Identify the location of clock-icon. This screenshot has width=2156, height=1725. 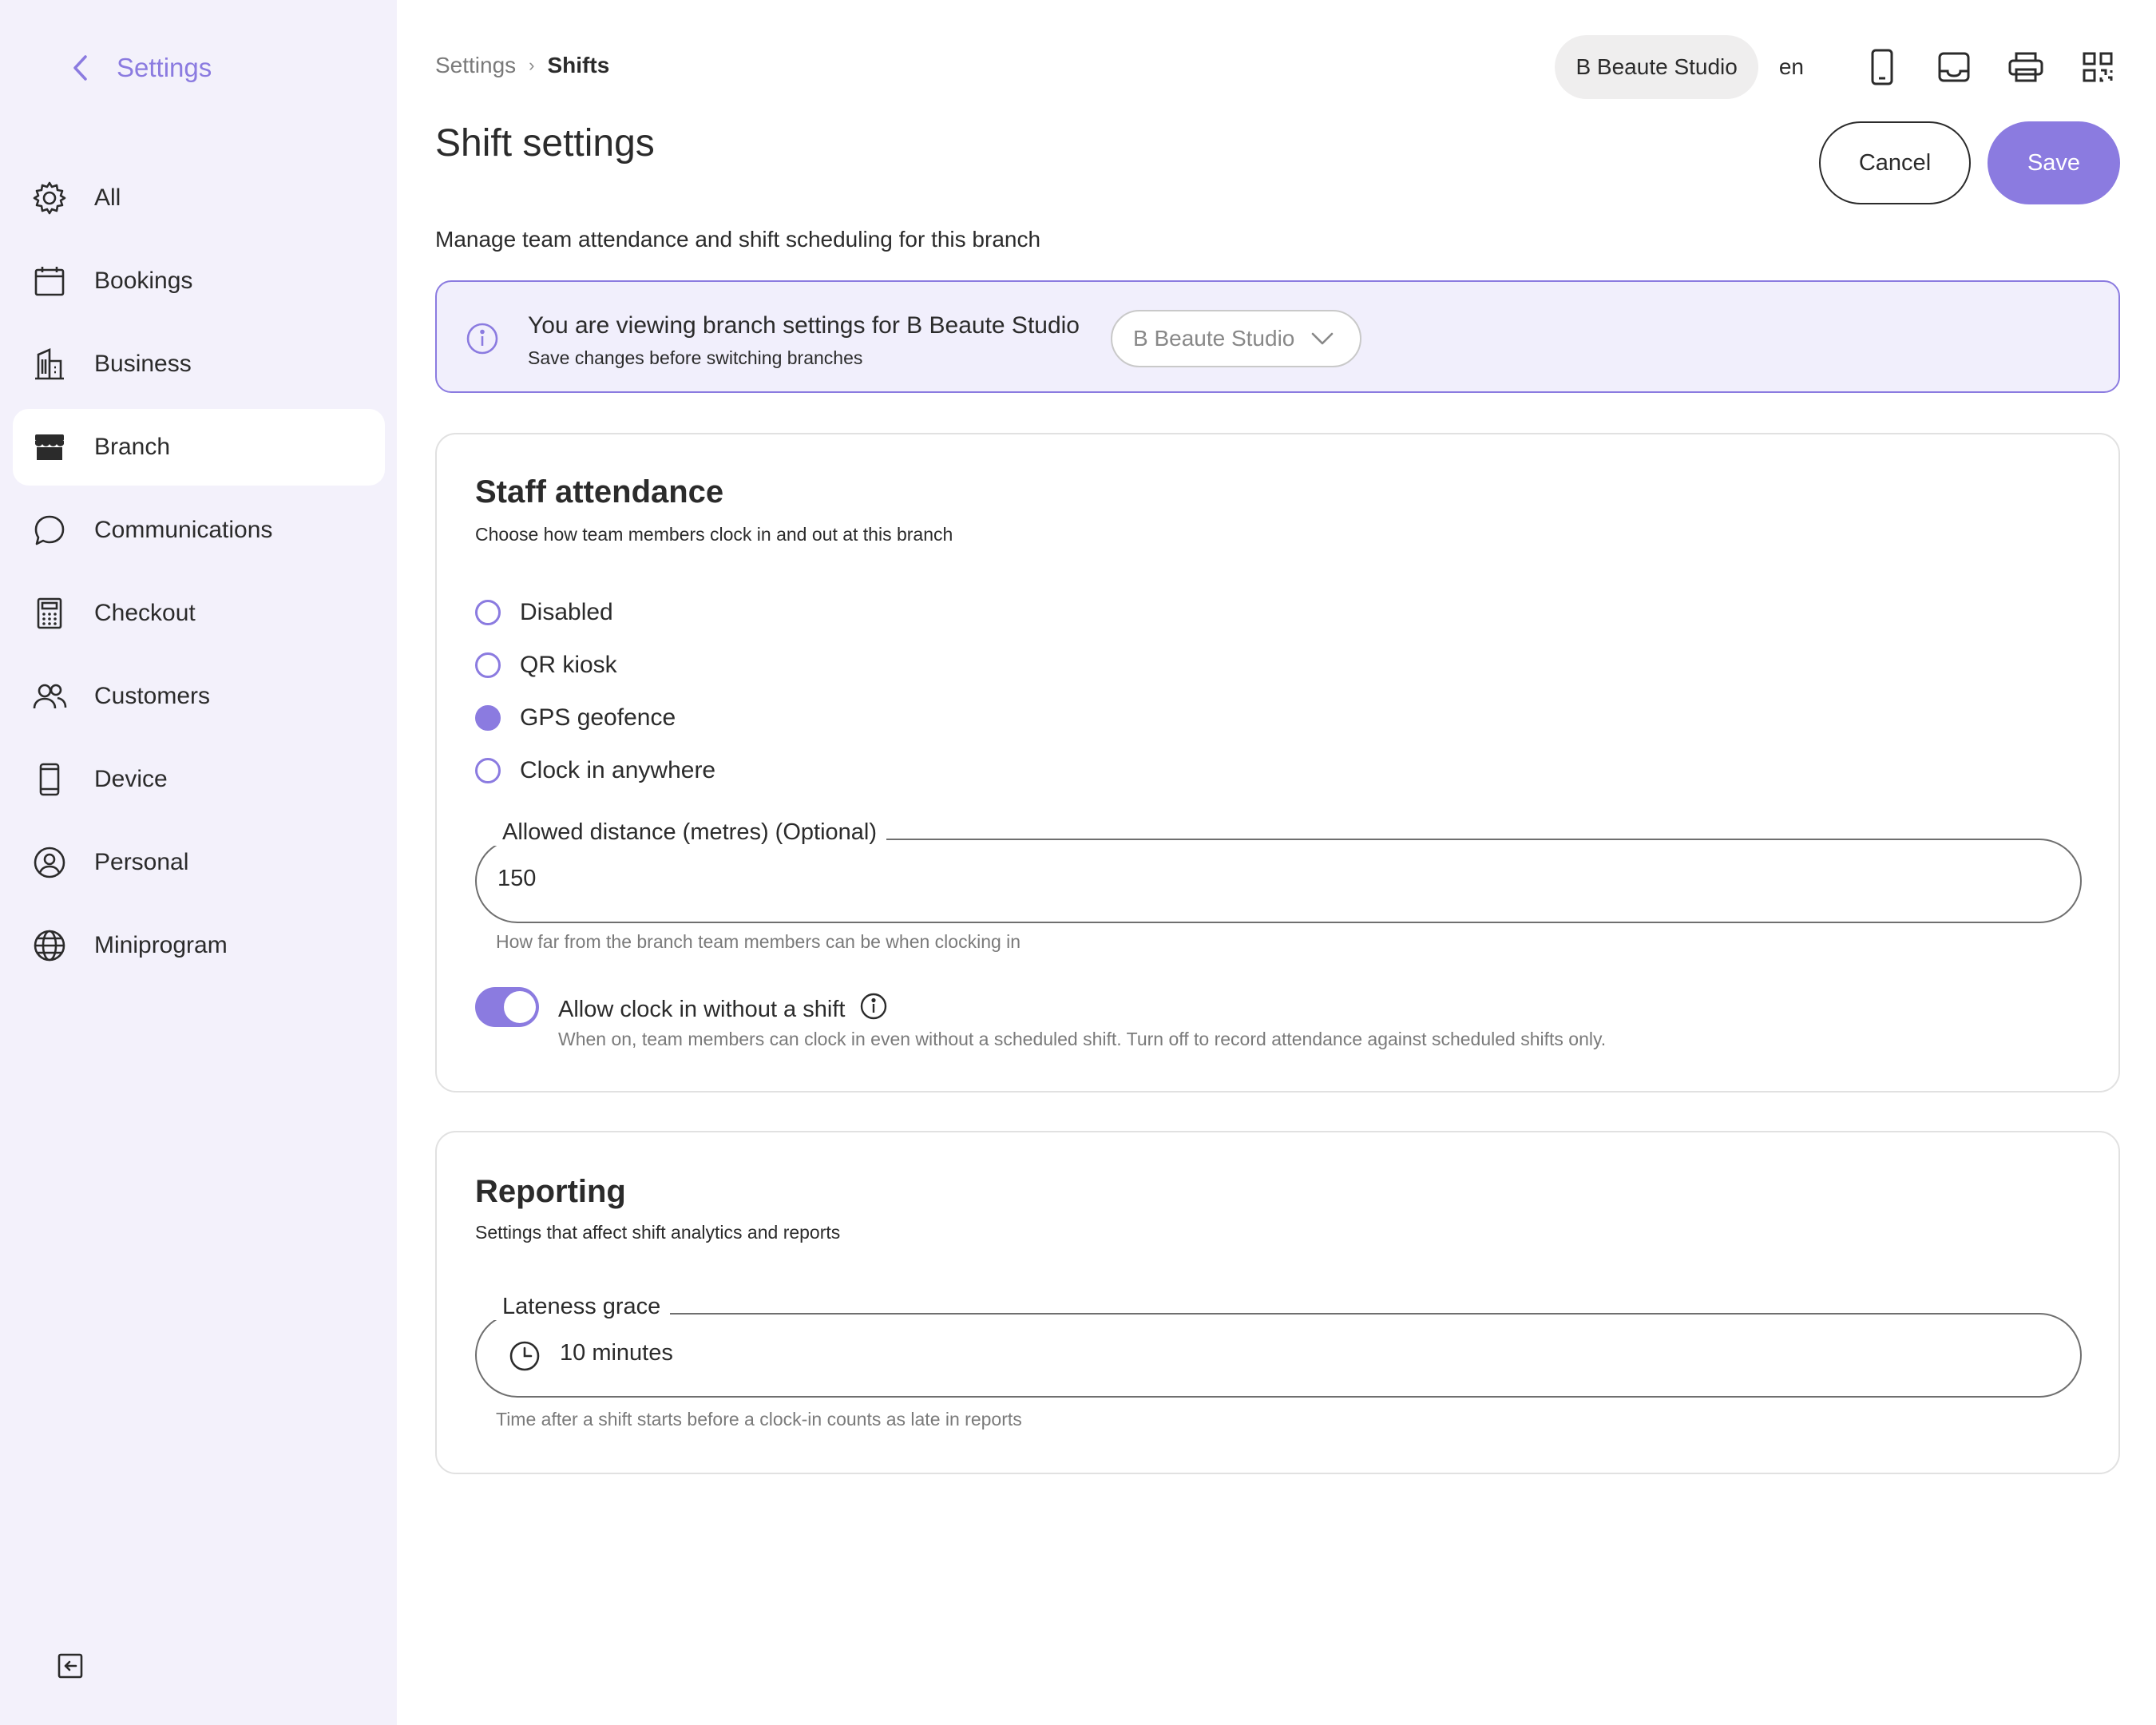
(525, 1356).